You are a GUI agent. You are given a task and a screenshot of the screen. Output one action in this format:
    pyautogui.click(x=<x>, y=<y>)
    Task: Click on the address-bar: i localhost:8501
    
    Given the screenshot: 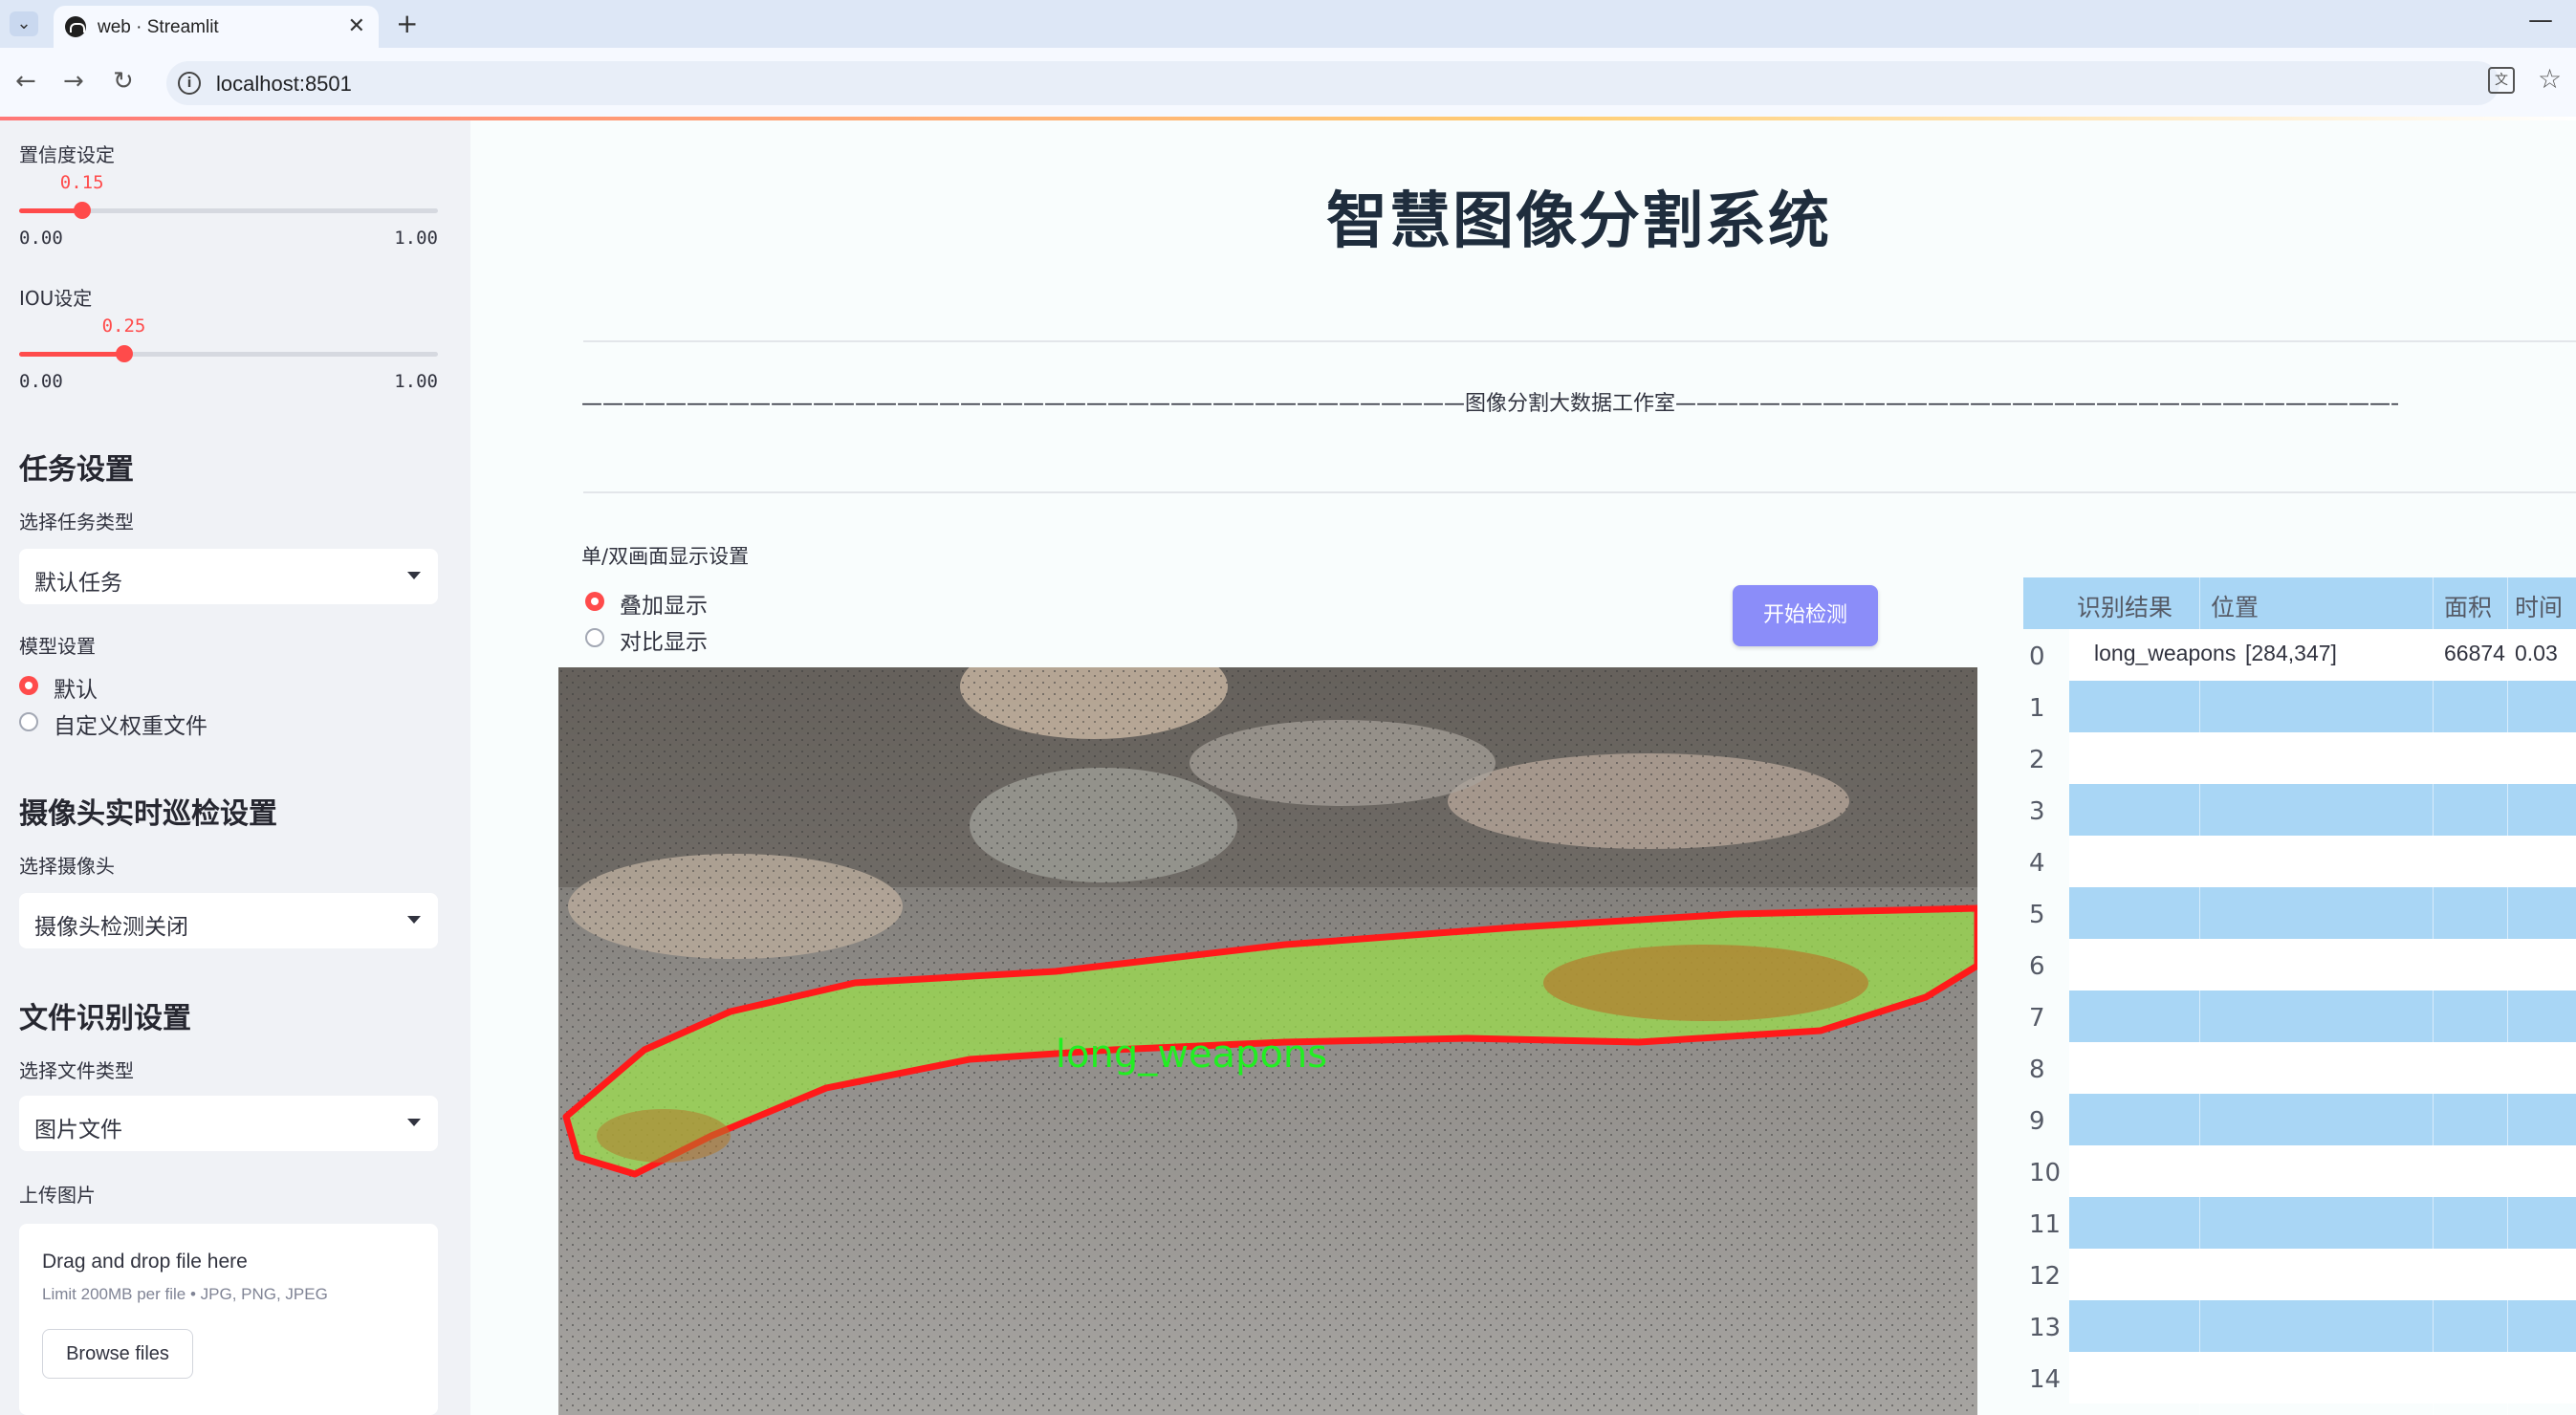 What is the action you would take?
    pyautogui.click(x=1333, y=83)
    